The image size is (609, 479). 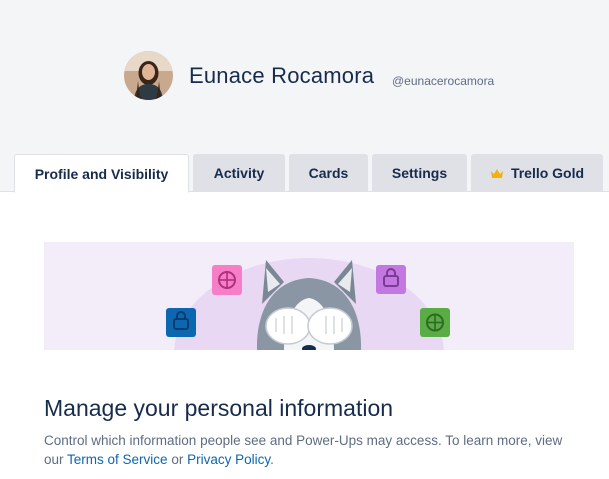 I want to click on tab-profile-and-visibility: Profile and Visibility, so click(x=101, y=173).